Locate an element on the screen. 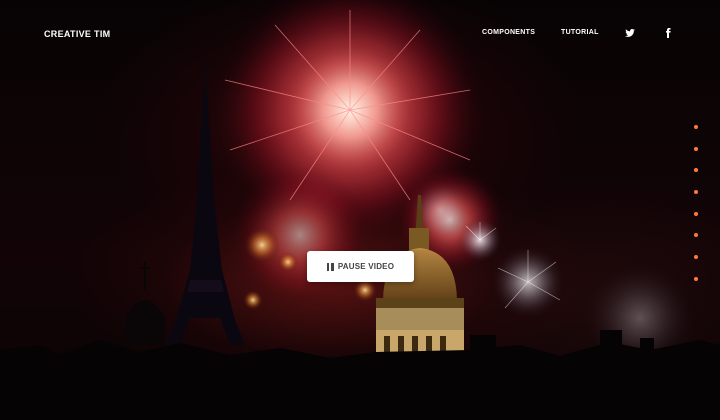 This screenshot has height=420, width=720. pause-video-button: PAUSE VIDEO is located at coordinates (360, 266).